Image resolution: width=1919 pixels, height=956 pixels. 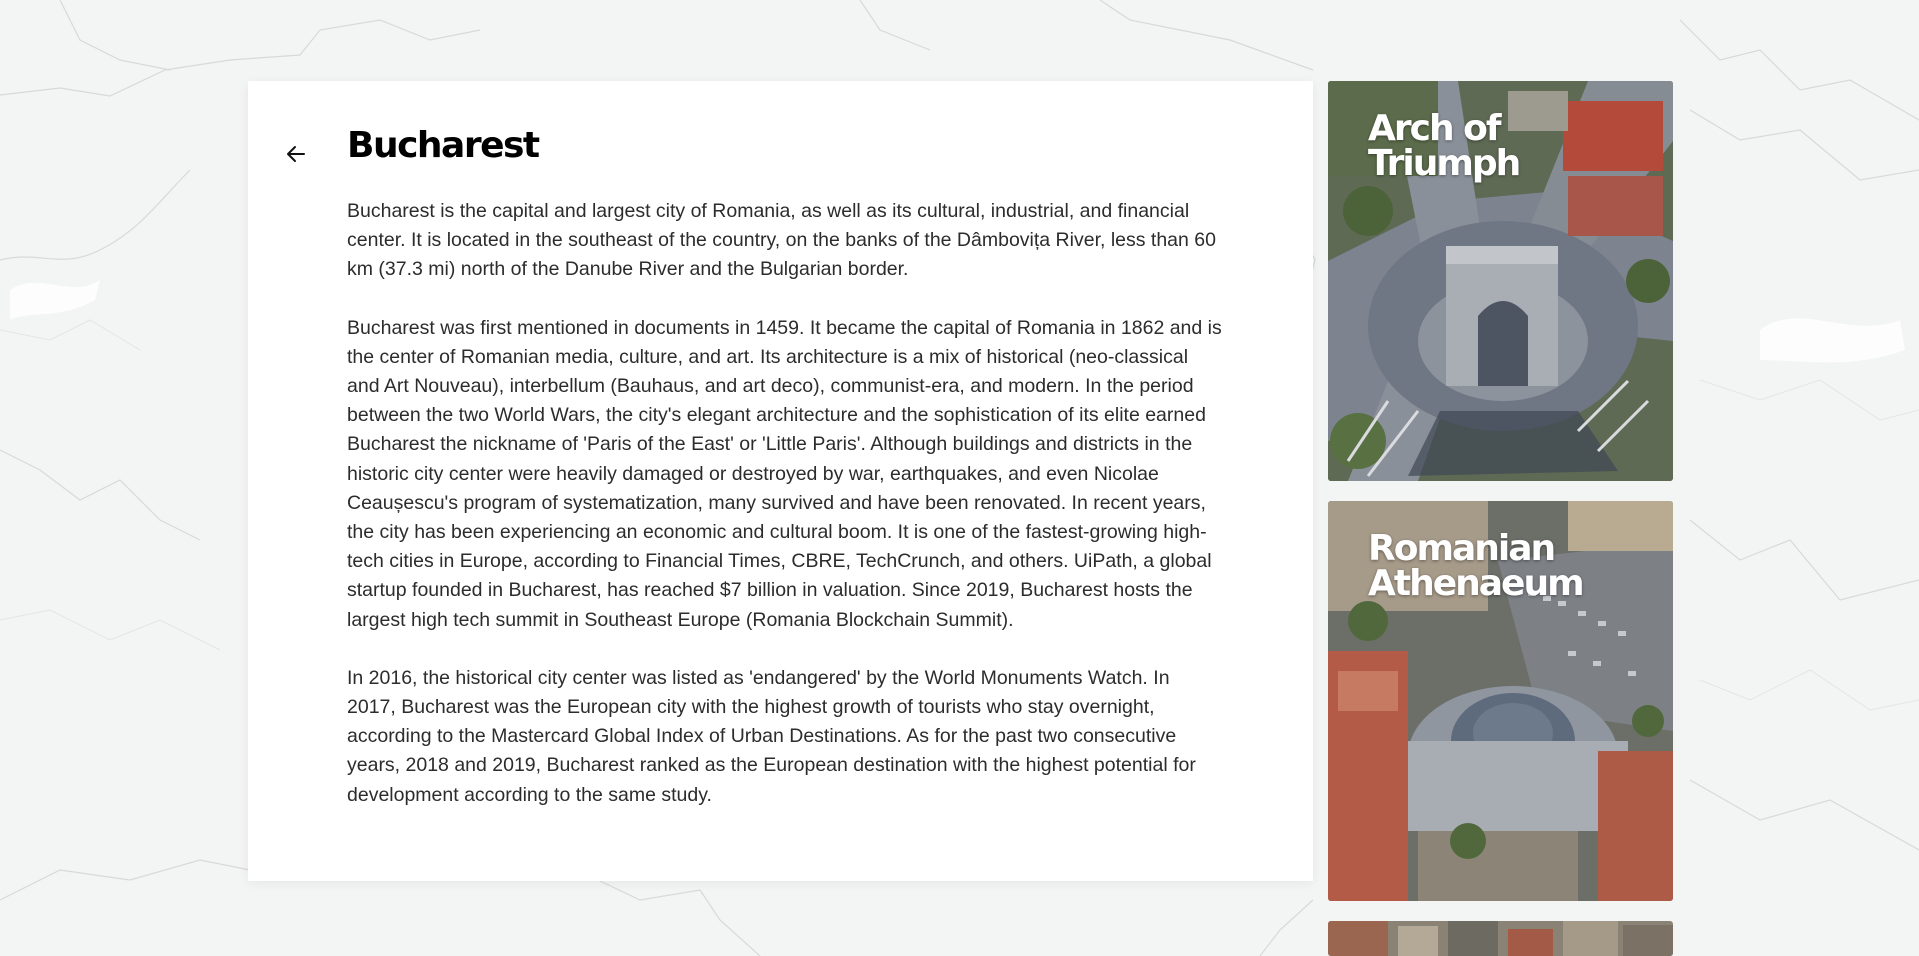 What do you see at coordinates (1444, 146) in the screenshot?
I see `place-title: Arch of Triumph` at bounding box center [1444, 146].